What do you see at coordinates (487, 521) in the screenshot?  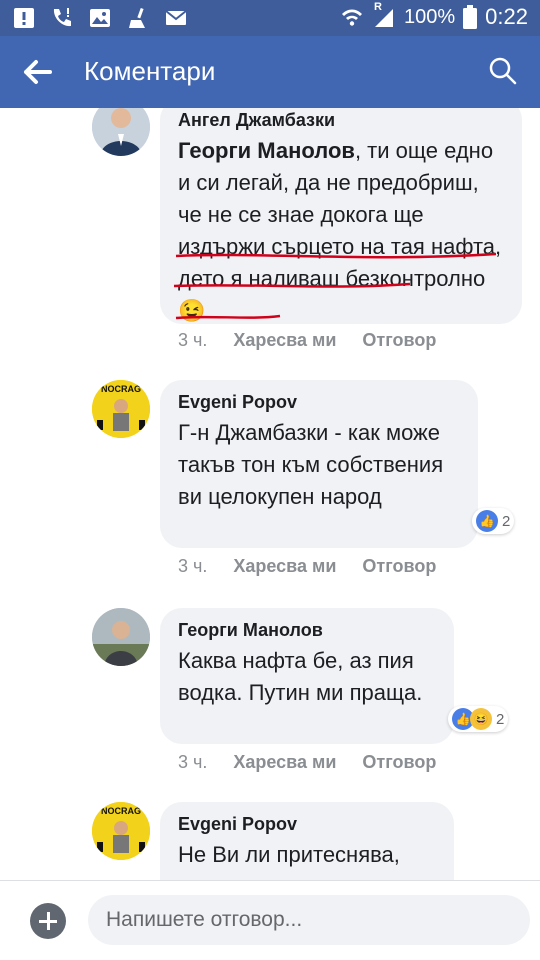 I see `like-reaction-icon: 👍` at bounding box center [487, 521].